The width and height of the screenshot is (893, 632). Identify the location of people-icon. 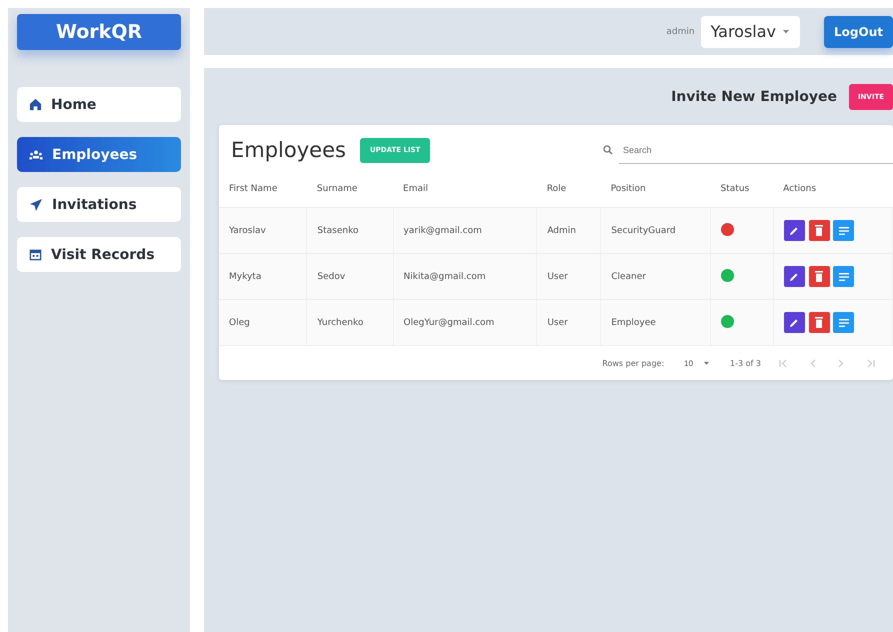
(36, 154).